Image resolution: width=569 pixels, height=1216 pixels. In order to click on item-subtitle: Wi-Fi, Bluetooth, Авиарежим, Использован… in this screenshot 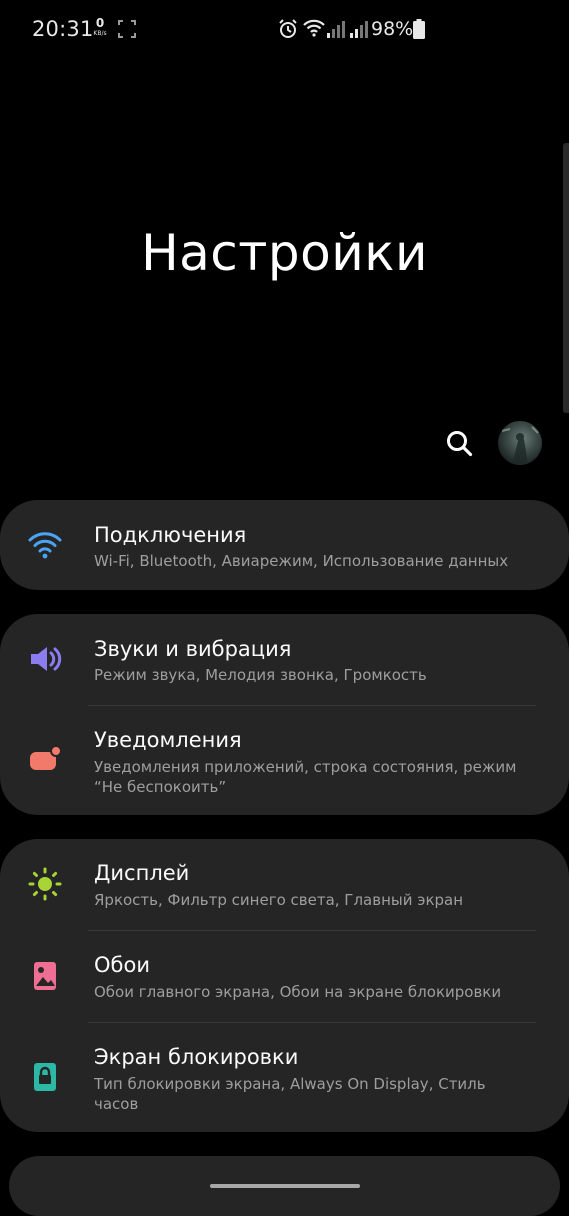, I will do `click(301, 561)`.